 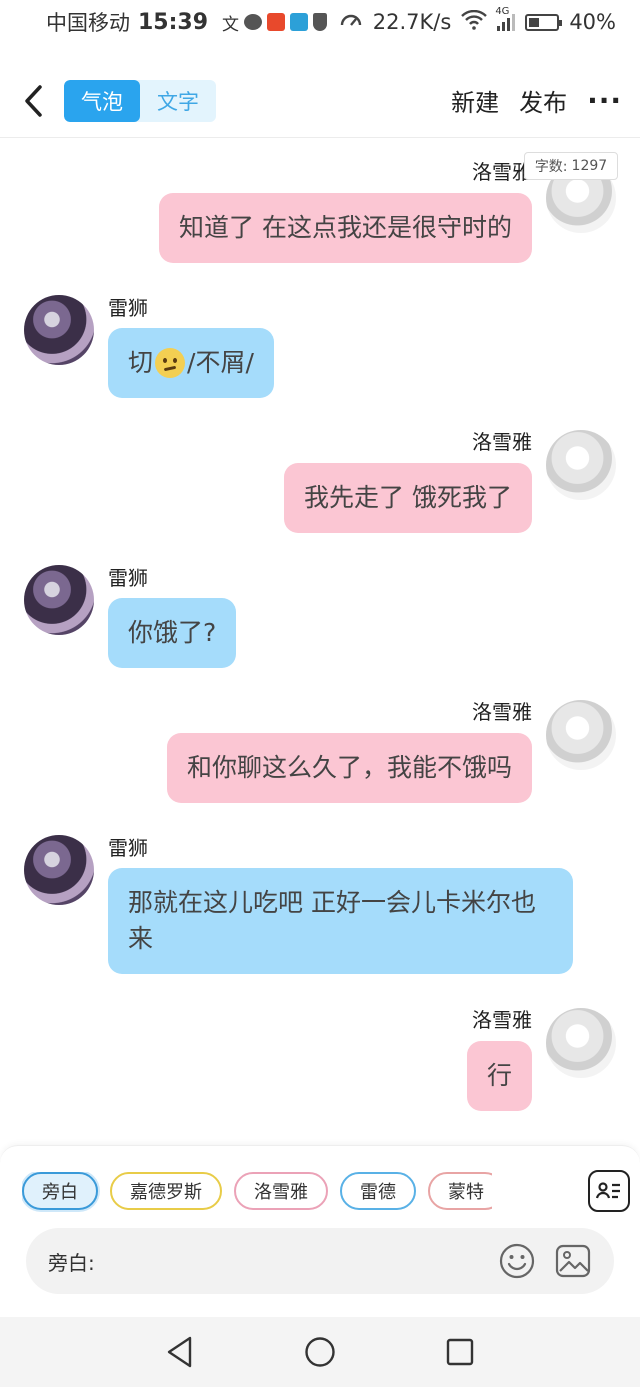 I want to click on composer-panel: 旁白 嘉德罗斯 洛雪雅 雷德 蒙特 旁白:, so click(x=320, y=1231).